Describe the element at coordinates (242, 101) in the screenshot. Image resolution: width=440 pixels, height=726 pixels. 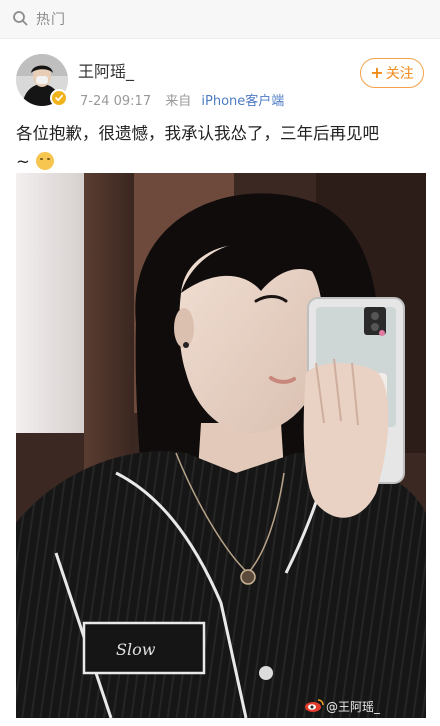
I see `post-source: iPhone客户端` at that location.